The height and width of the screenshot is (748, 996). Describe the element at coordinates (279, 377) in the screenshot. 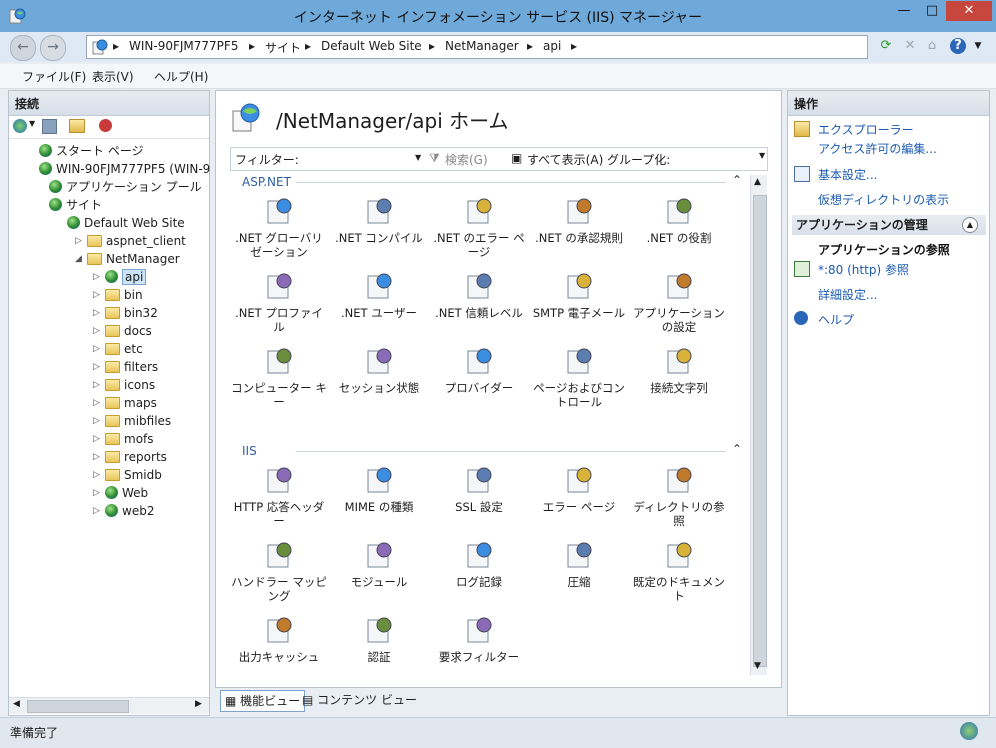

I see `feature-item: コンピューター キー` at that location.